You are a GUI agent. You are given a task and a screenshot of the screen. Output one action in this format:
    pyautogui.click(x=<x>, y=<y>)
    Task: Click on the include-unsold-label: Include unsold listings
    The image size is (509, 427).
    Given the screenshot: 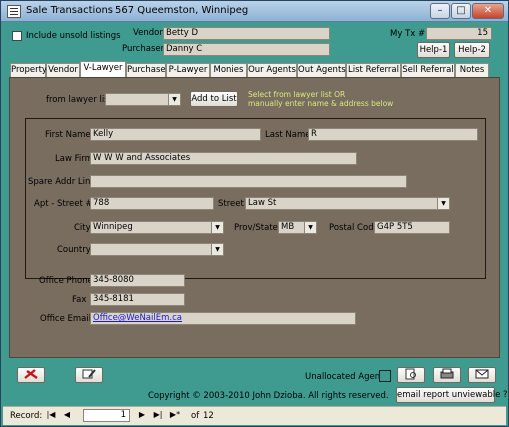 What is the action you would take?
    pyautogui.click(x=73, y=36)
    